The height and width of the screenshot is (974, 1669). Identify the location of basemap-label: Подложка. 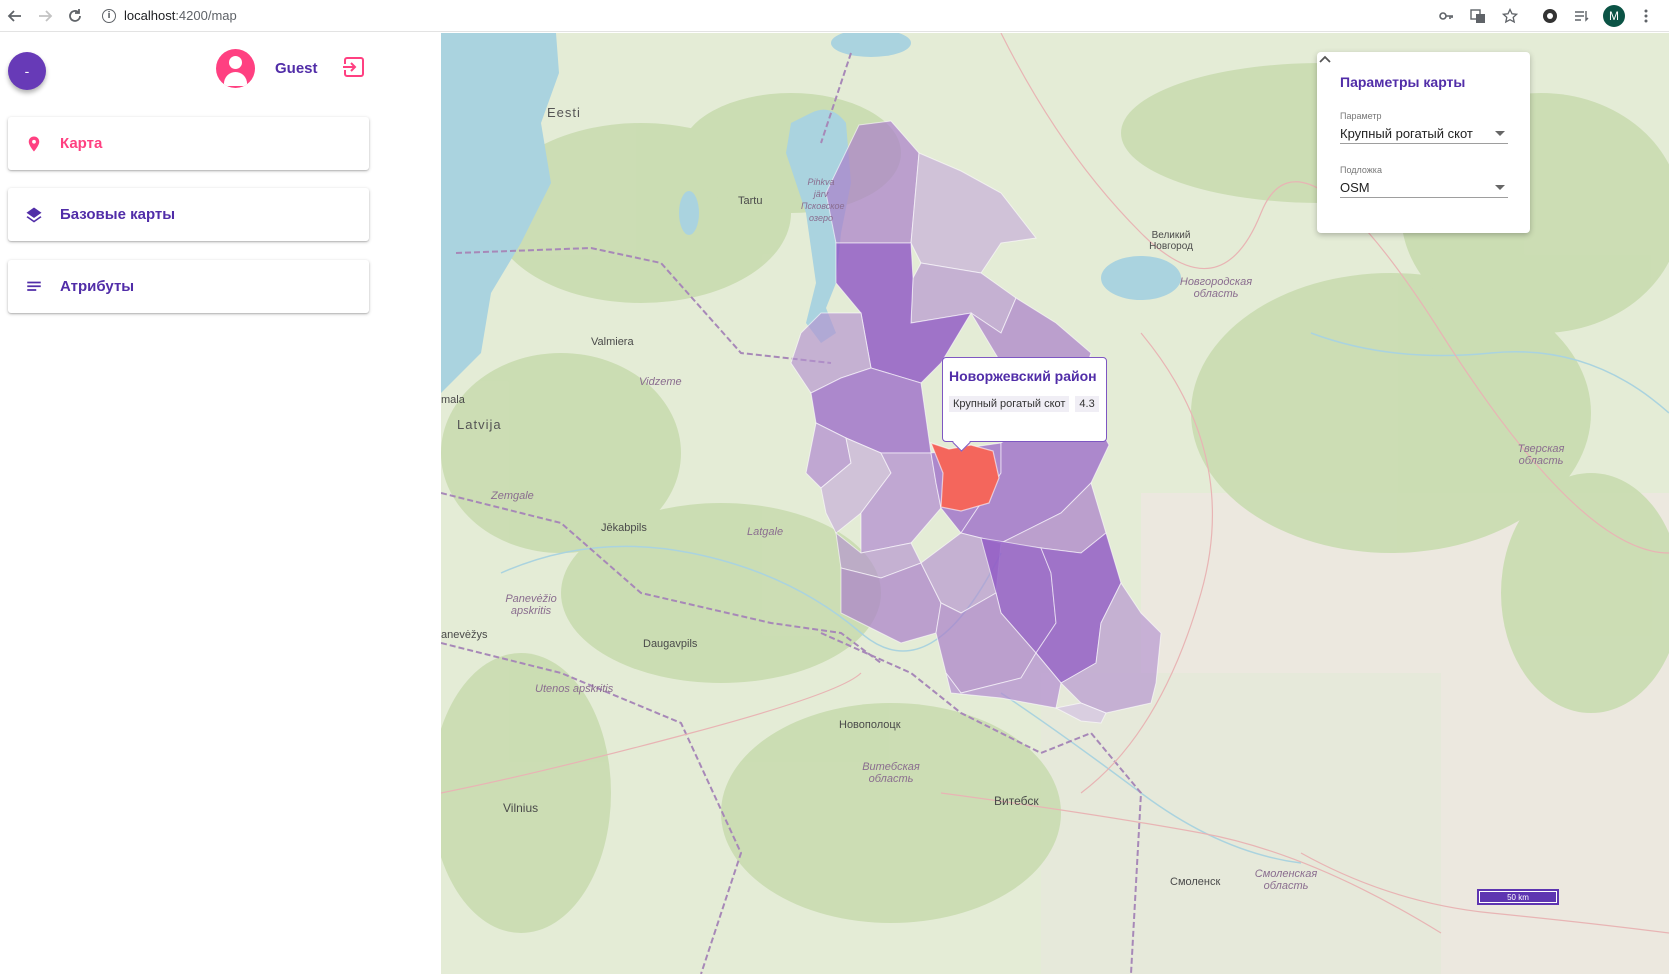
(1361, 170).